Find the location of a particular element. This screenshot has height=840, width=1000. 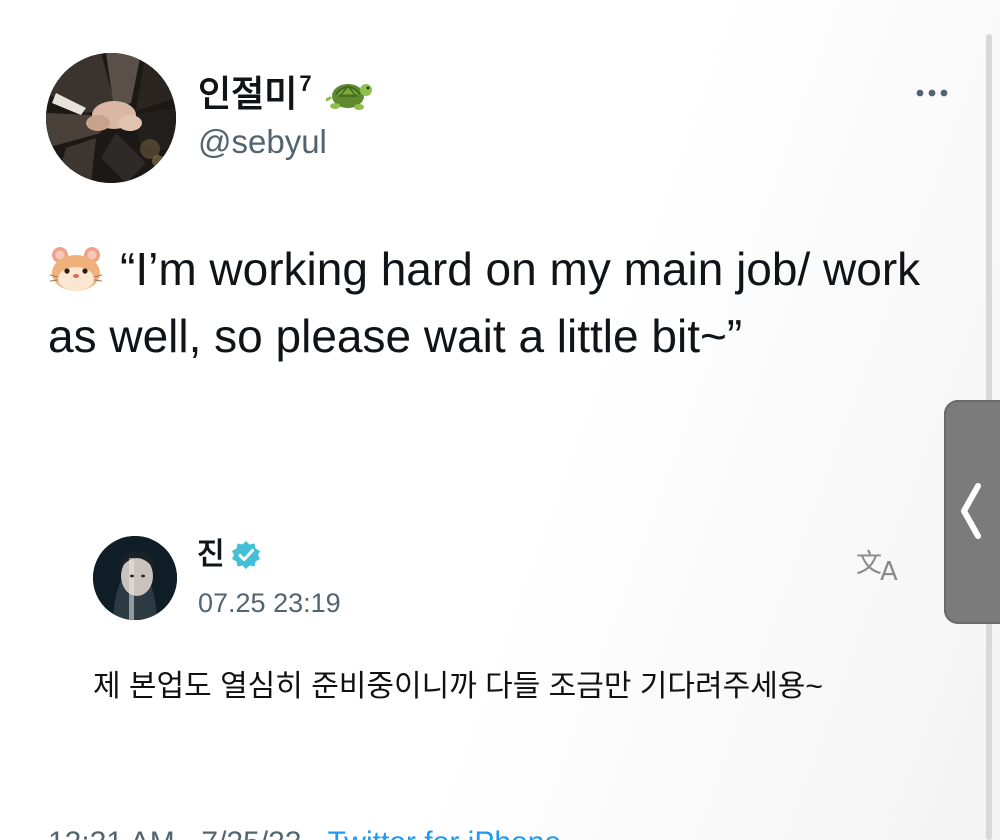

quoted-post-text: 제 본업도 열심히 준비중이니까 다들 조금만 기다려주세용~ is located at coordinates (458, 686).